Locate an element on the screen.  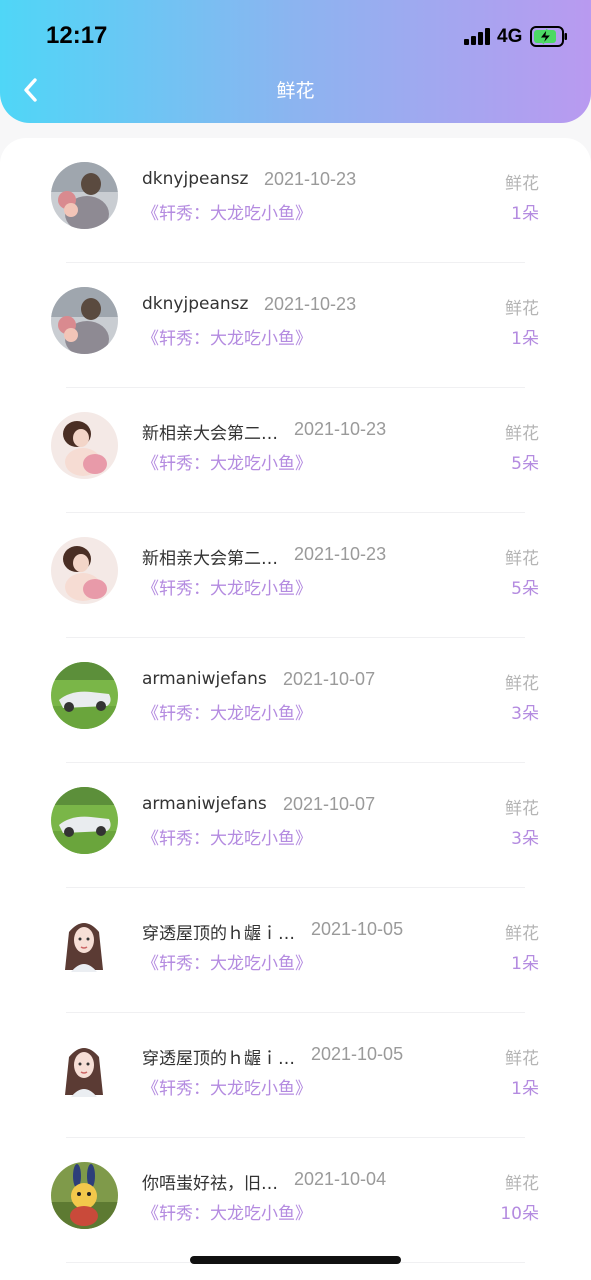
nav-bar: 鲜花 is located at coordinates (295, 90).